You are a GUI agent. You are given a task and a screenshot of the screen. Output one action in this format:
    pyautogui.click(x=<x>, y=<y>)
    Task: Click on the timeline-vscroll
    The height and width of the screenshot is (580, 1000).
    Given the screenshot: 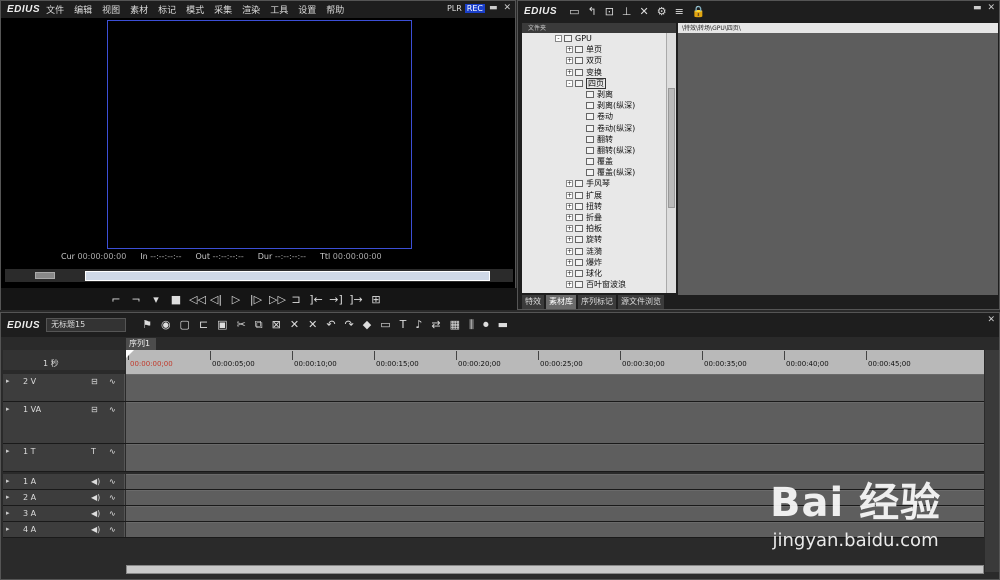 What is the action you would take?
    pyautogui.click(x=992, y=461)
    